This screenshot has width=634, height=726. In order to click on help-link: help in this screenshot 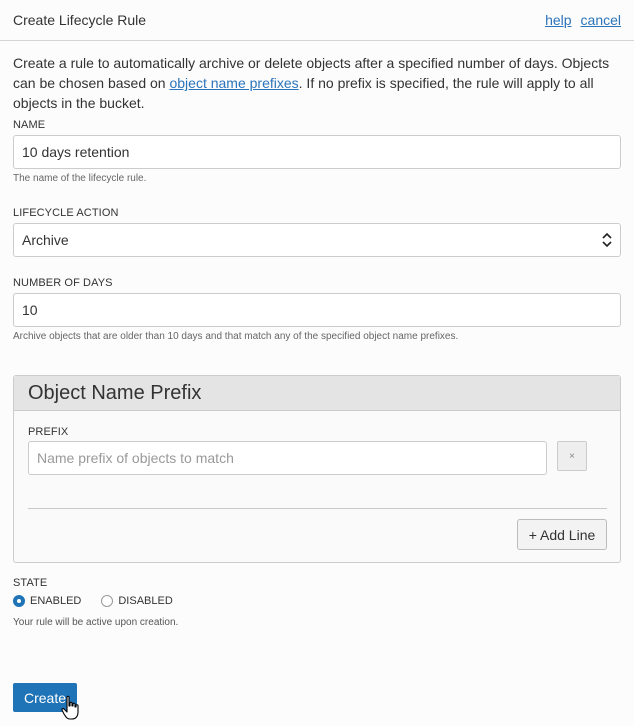, I will do `click(558, 20)`.